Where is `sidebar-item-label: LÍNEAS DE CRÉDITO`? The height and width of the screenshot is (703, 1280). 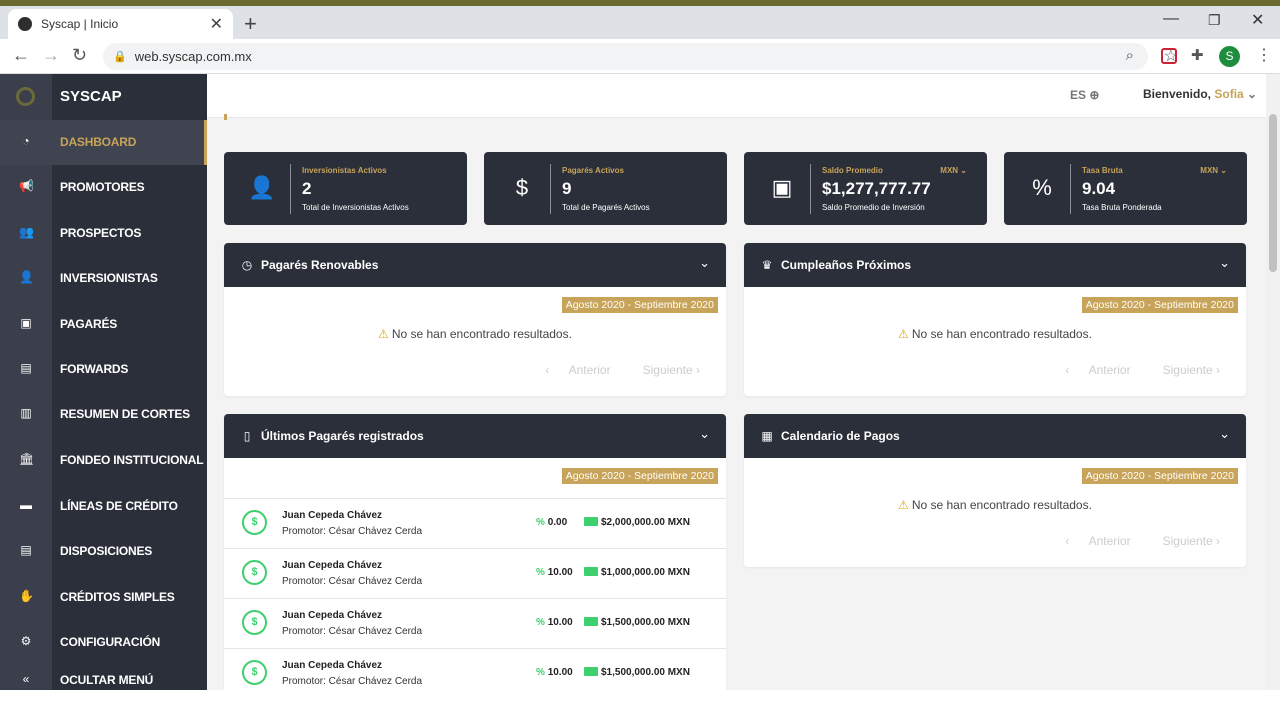
sidebar-item-label: LÍNEAS DE CRÉDITO is located at coordinates (119, 506).